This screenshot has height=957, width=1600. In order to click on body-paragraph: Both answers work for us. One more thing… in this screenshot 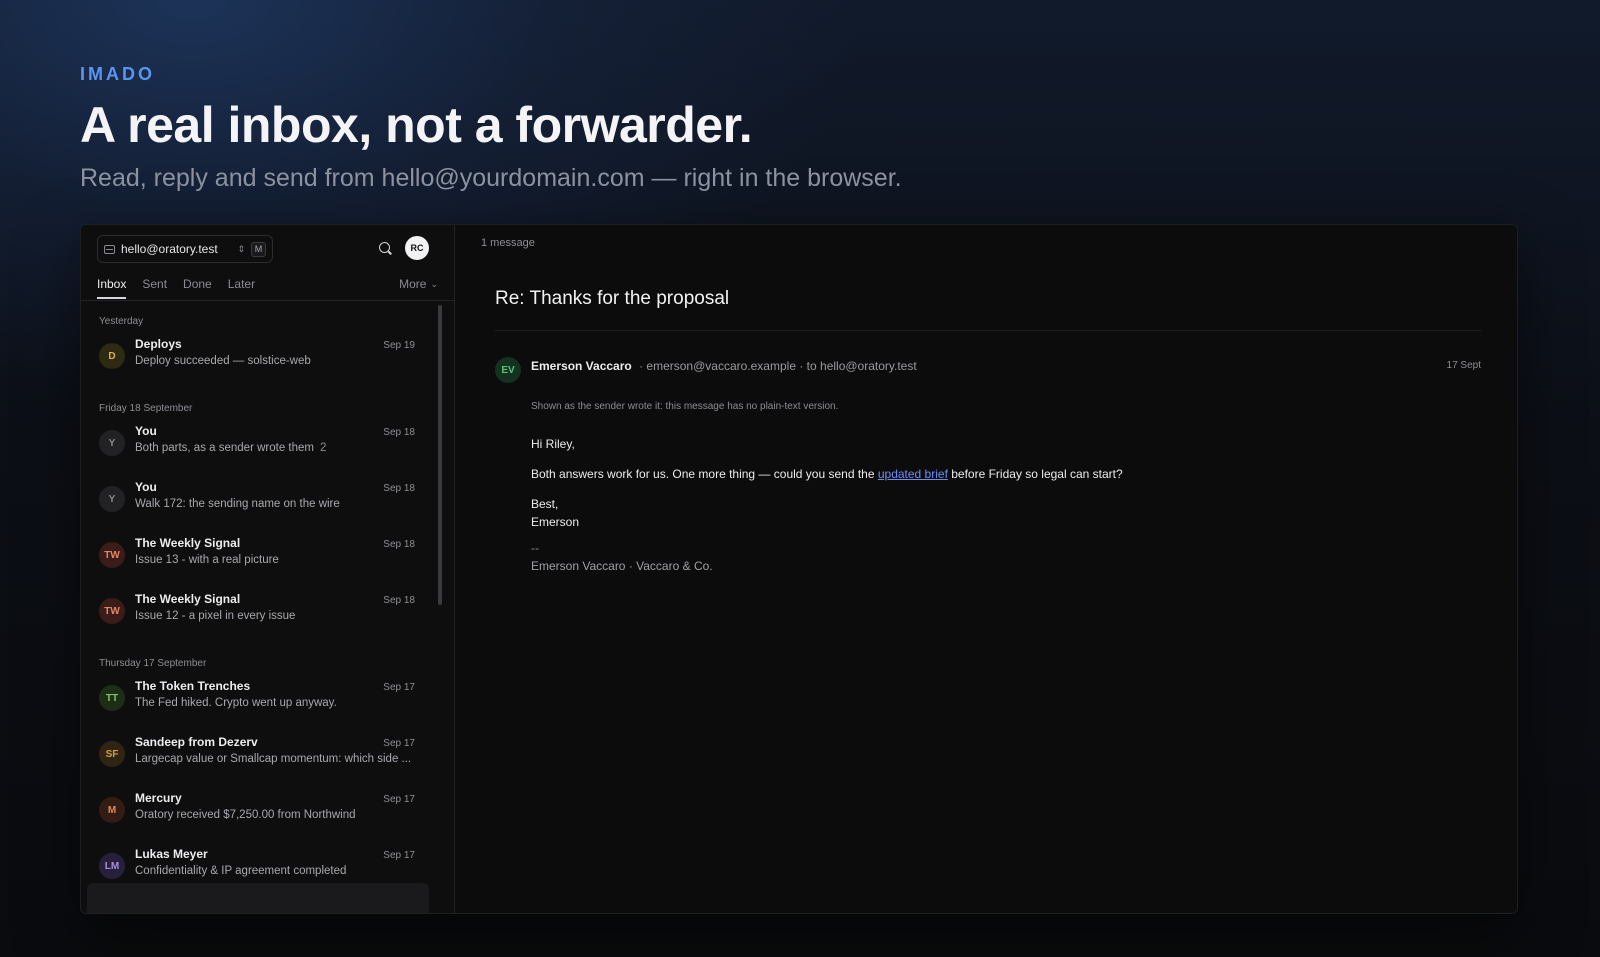, I will do `click(827, 474)`.